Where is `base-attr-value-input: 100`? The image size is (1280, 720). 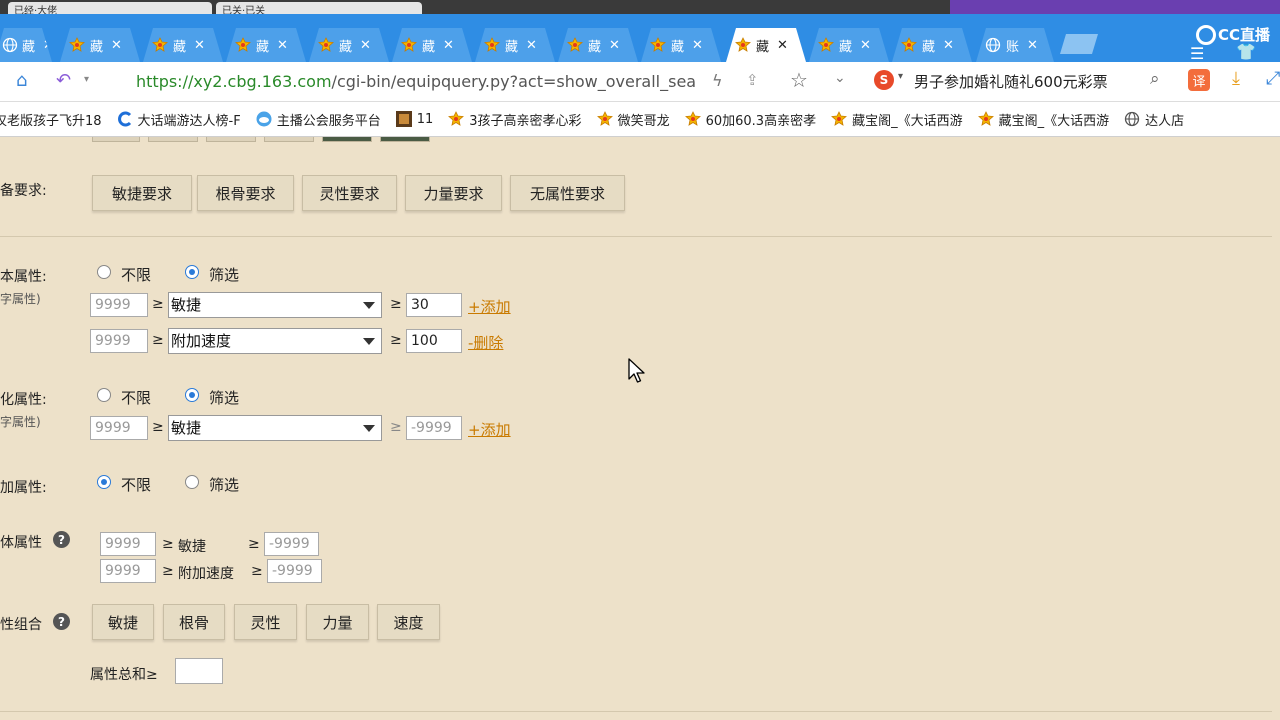 base-attr-value-input: 100 is located at coordinates (434, 341).